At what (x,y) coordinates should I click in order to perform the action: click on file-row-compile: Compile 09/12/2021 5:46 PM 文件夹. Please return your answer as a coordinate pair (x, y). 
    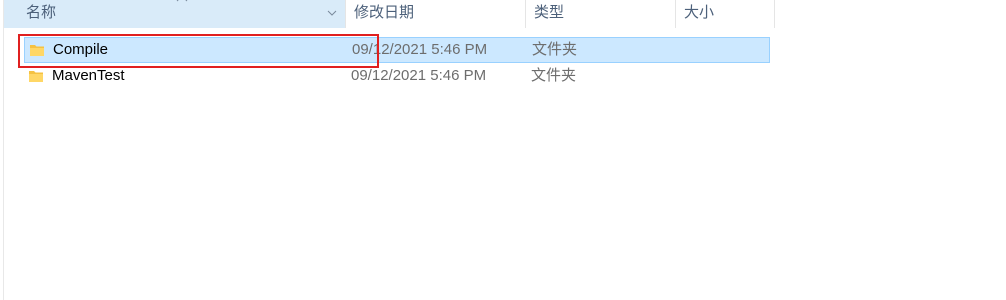
    Looking at the image, I should click on (397, 50).